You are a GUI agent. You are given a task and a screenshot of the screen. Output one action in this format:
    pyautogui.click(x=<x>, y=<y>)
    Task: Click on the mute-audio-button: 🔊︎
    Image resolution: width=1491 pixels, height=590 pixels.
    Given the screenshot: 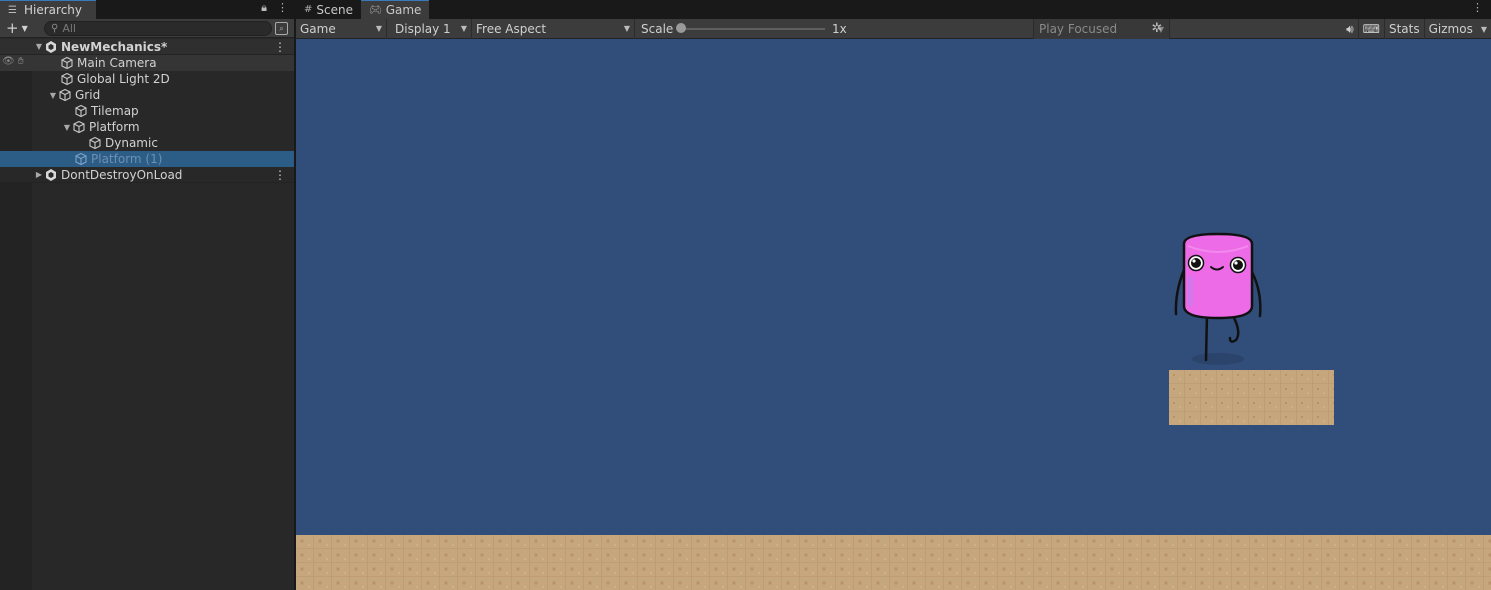 What is the action you would take?
    pyautogui.click(x=1350, y=29)
    